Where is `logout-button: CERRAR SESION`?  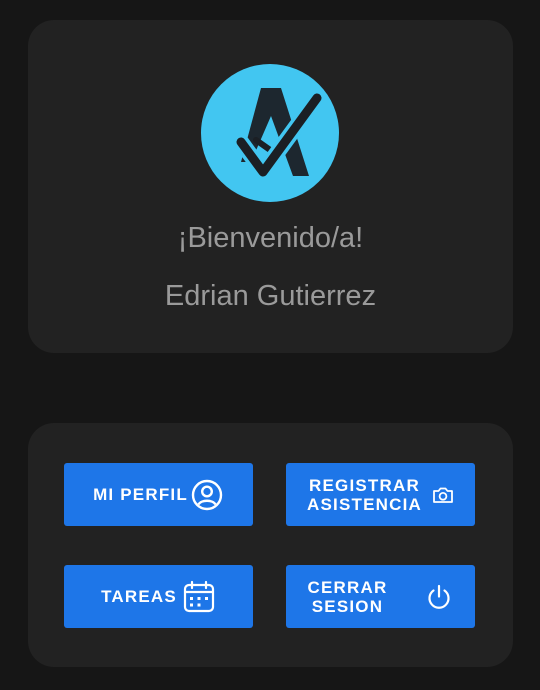 logout-button: CERRAR SESION is located at coordinates (380, 596).